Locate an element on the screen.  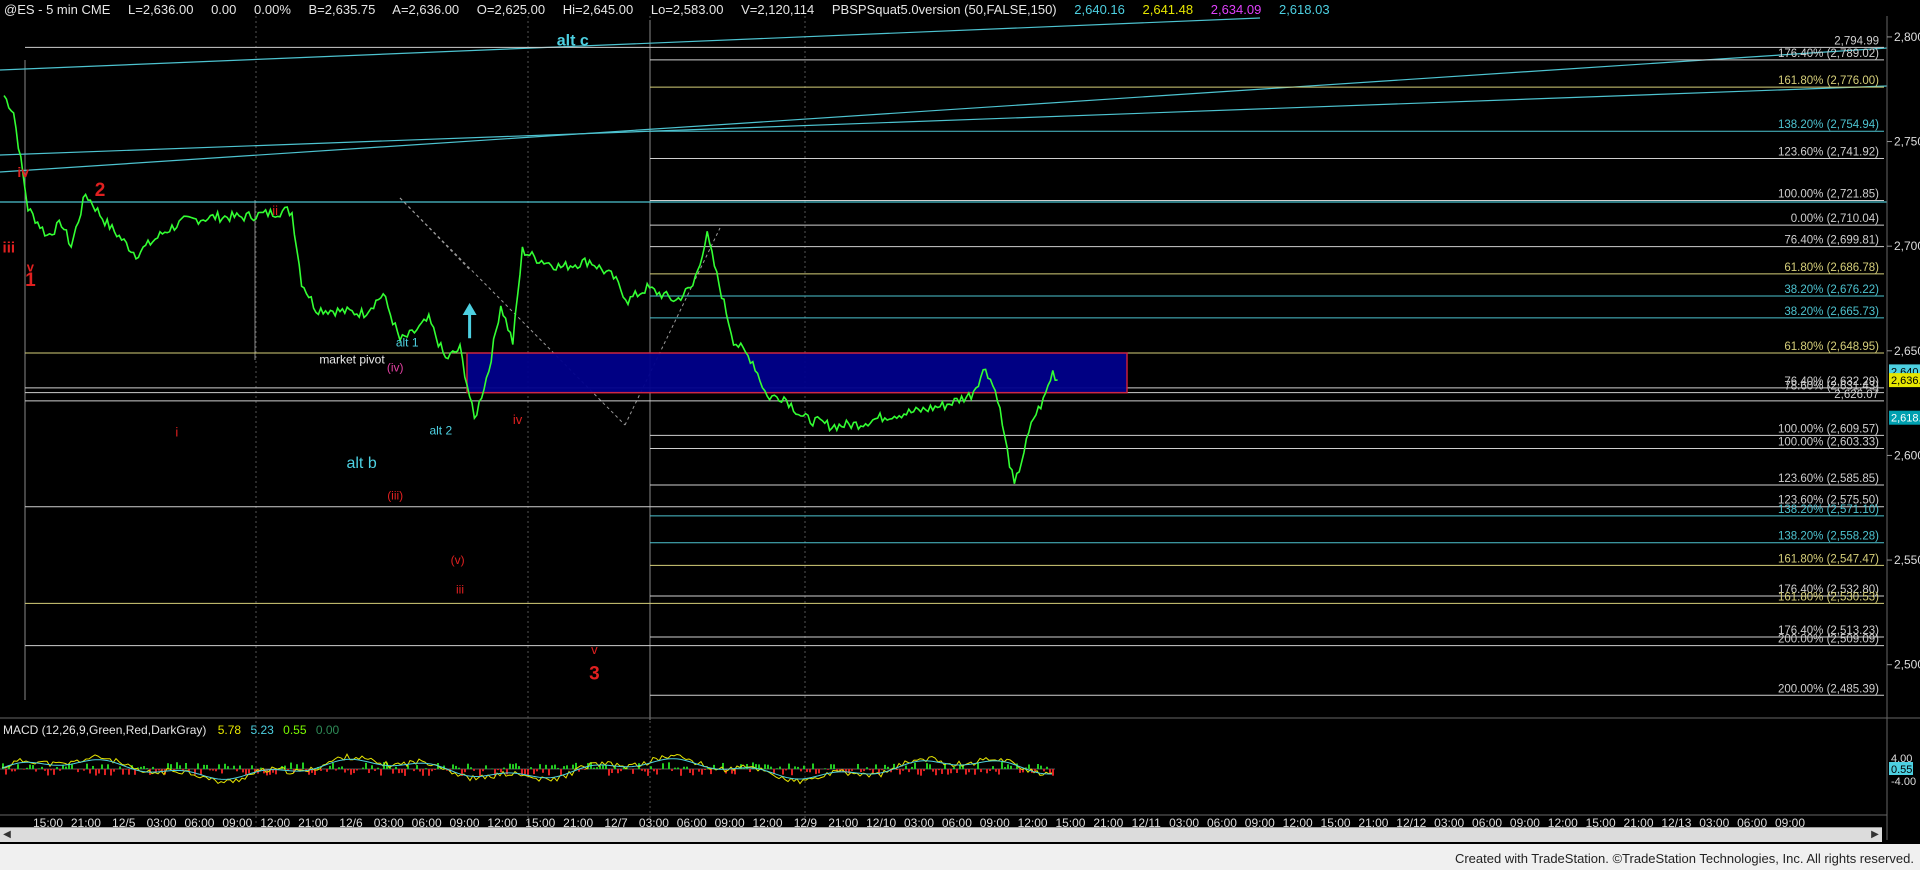
horizontal-scrollbar: ◀ ▶ is located at coordinates (941, 834).